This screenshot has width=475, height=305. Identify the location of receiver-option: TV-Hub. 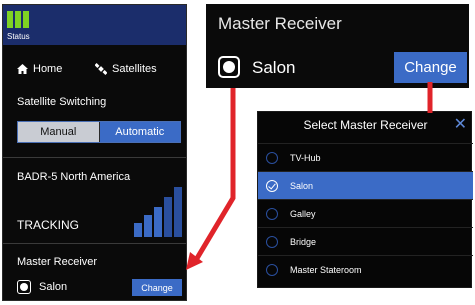
(365, 157).